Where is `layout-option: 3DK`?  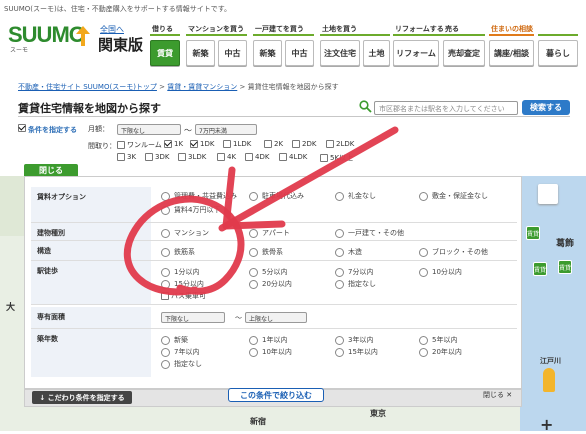 layout-option: 3DK is located at coordinates (157, 157).